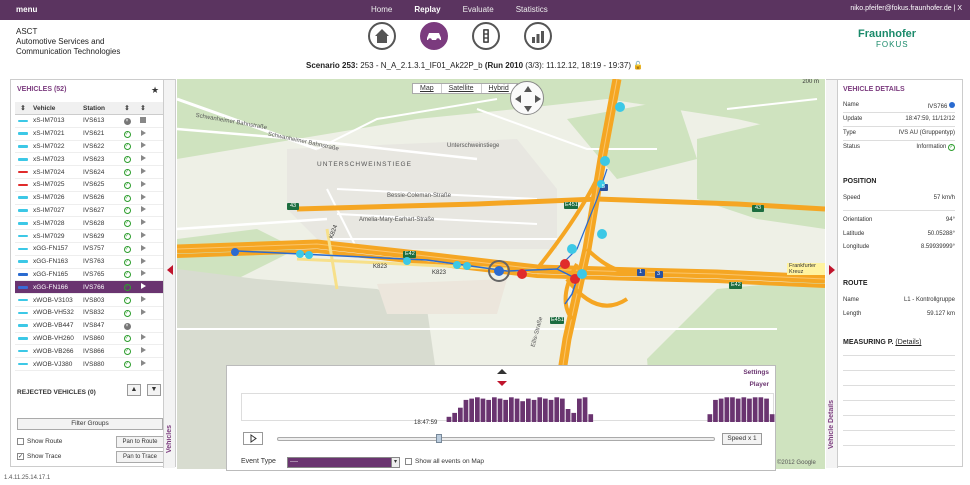  I want to click on nav-statistics: Statistics, so click(532, 9).